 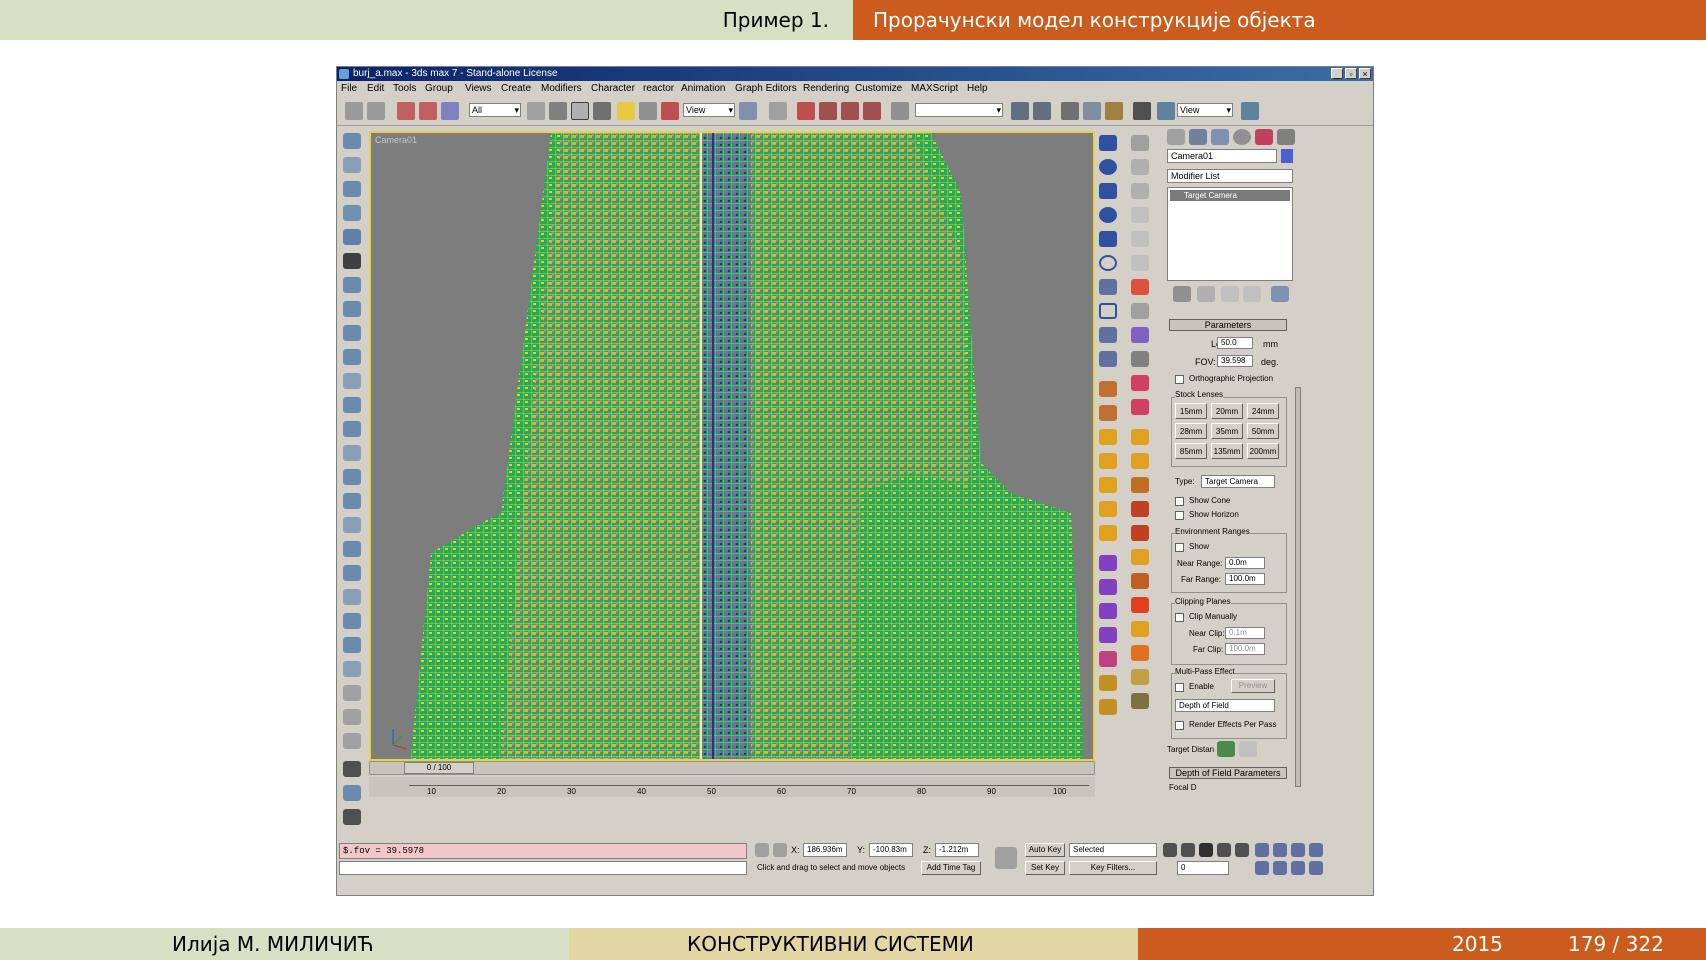 I want to click on line-icon, so click(x=1108, y=287).